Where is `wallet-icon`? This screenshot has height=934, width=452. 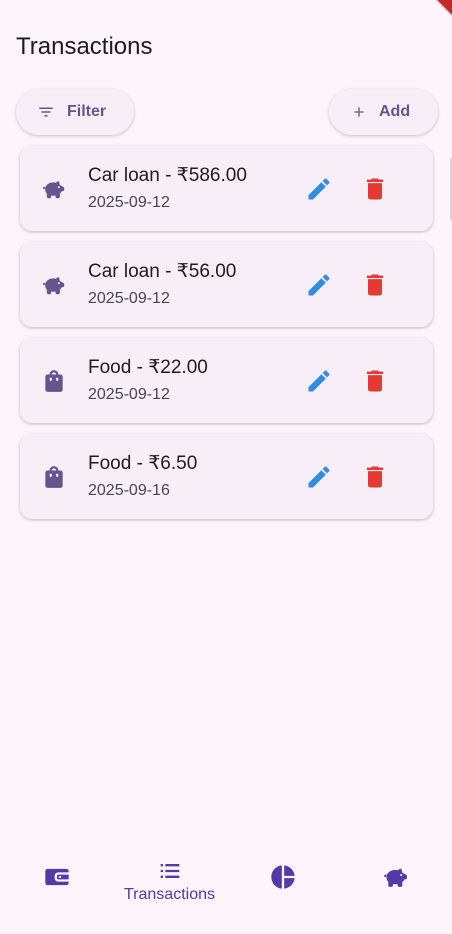
wallet-icon is located at coordinates (57, 877).